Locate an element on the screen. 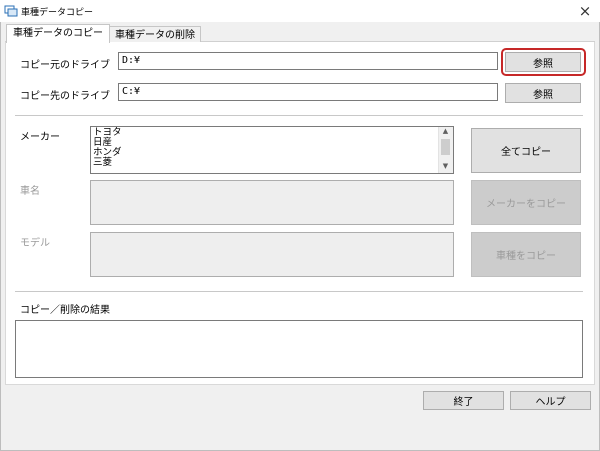  maker-item-toyota: トヨタ is located at coordinates (272, 133).